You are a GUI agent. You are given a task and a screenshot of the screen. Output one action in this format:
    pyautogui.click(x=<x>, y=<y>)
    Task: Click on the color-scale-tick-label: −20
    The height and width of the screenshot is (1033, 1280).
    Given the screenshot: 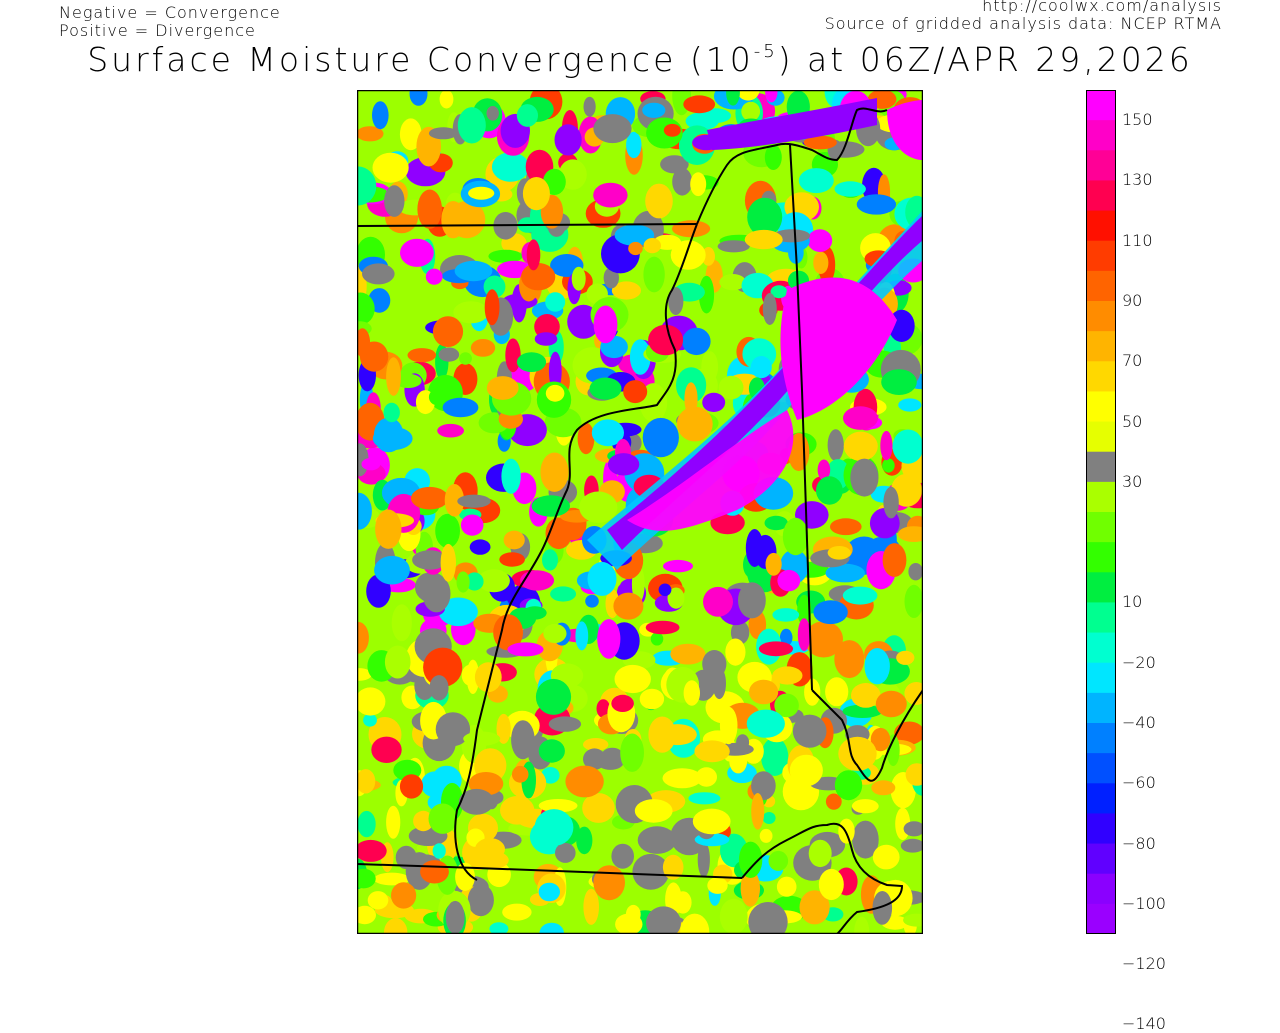 What is the action you would take?
    pyautogui.click(x=1139, y=662)
    